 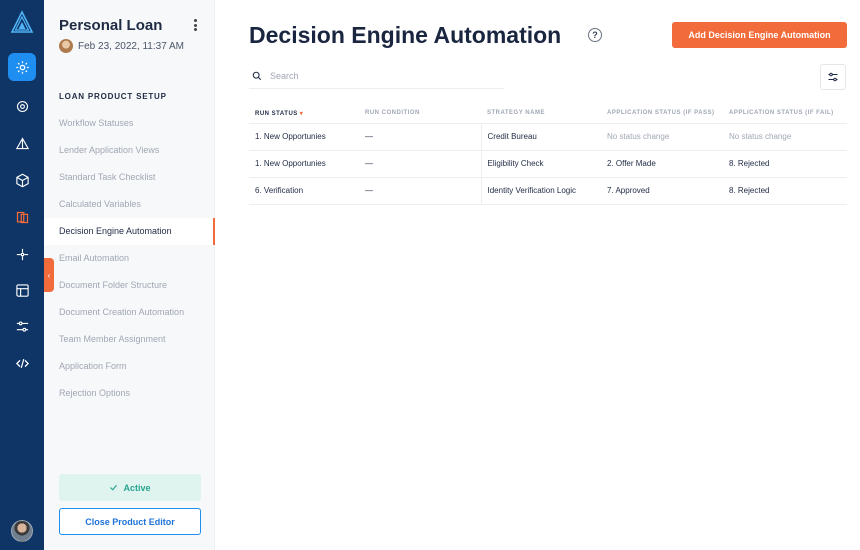 I want to click on column-header-run-status: RUN STATUS ▾, so click(x=304, y=114).